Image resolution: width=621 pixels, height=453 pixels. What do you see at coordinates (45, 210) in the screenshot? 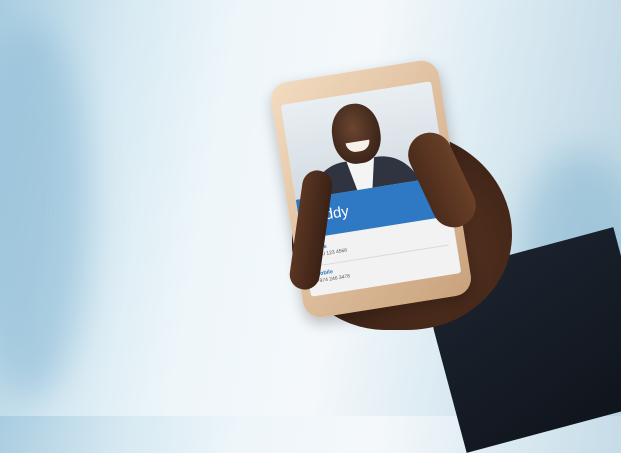
I see `background-blur-left` at bounding box center [45, 210].